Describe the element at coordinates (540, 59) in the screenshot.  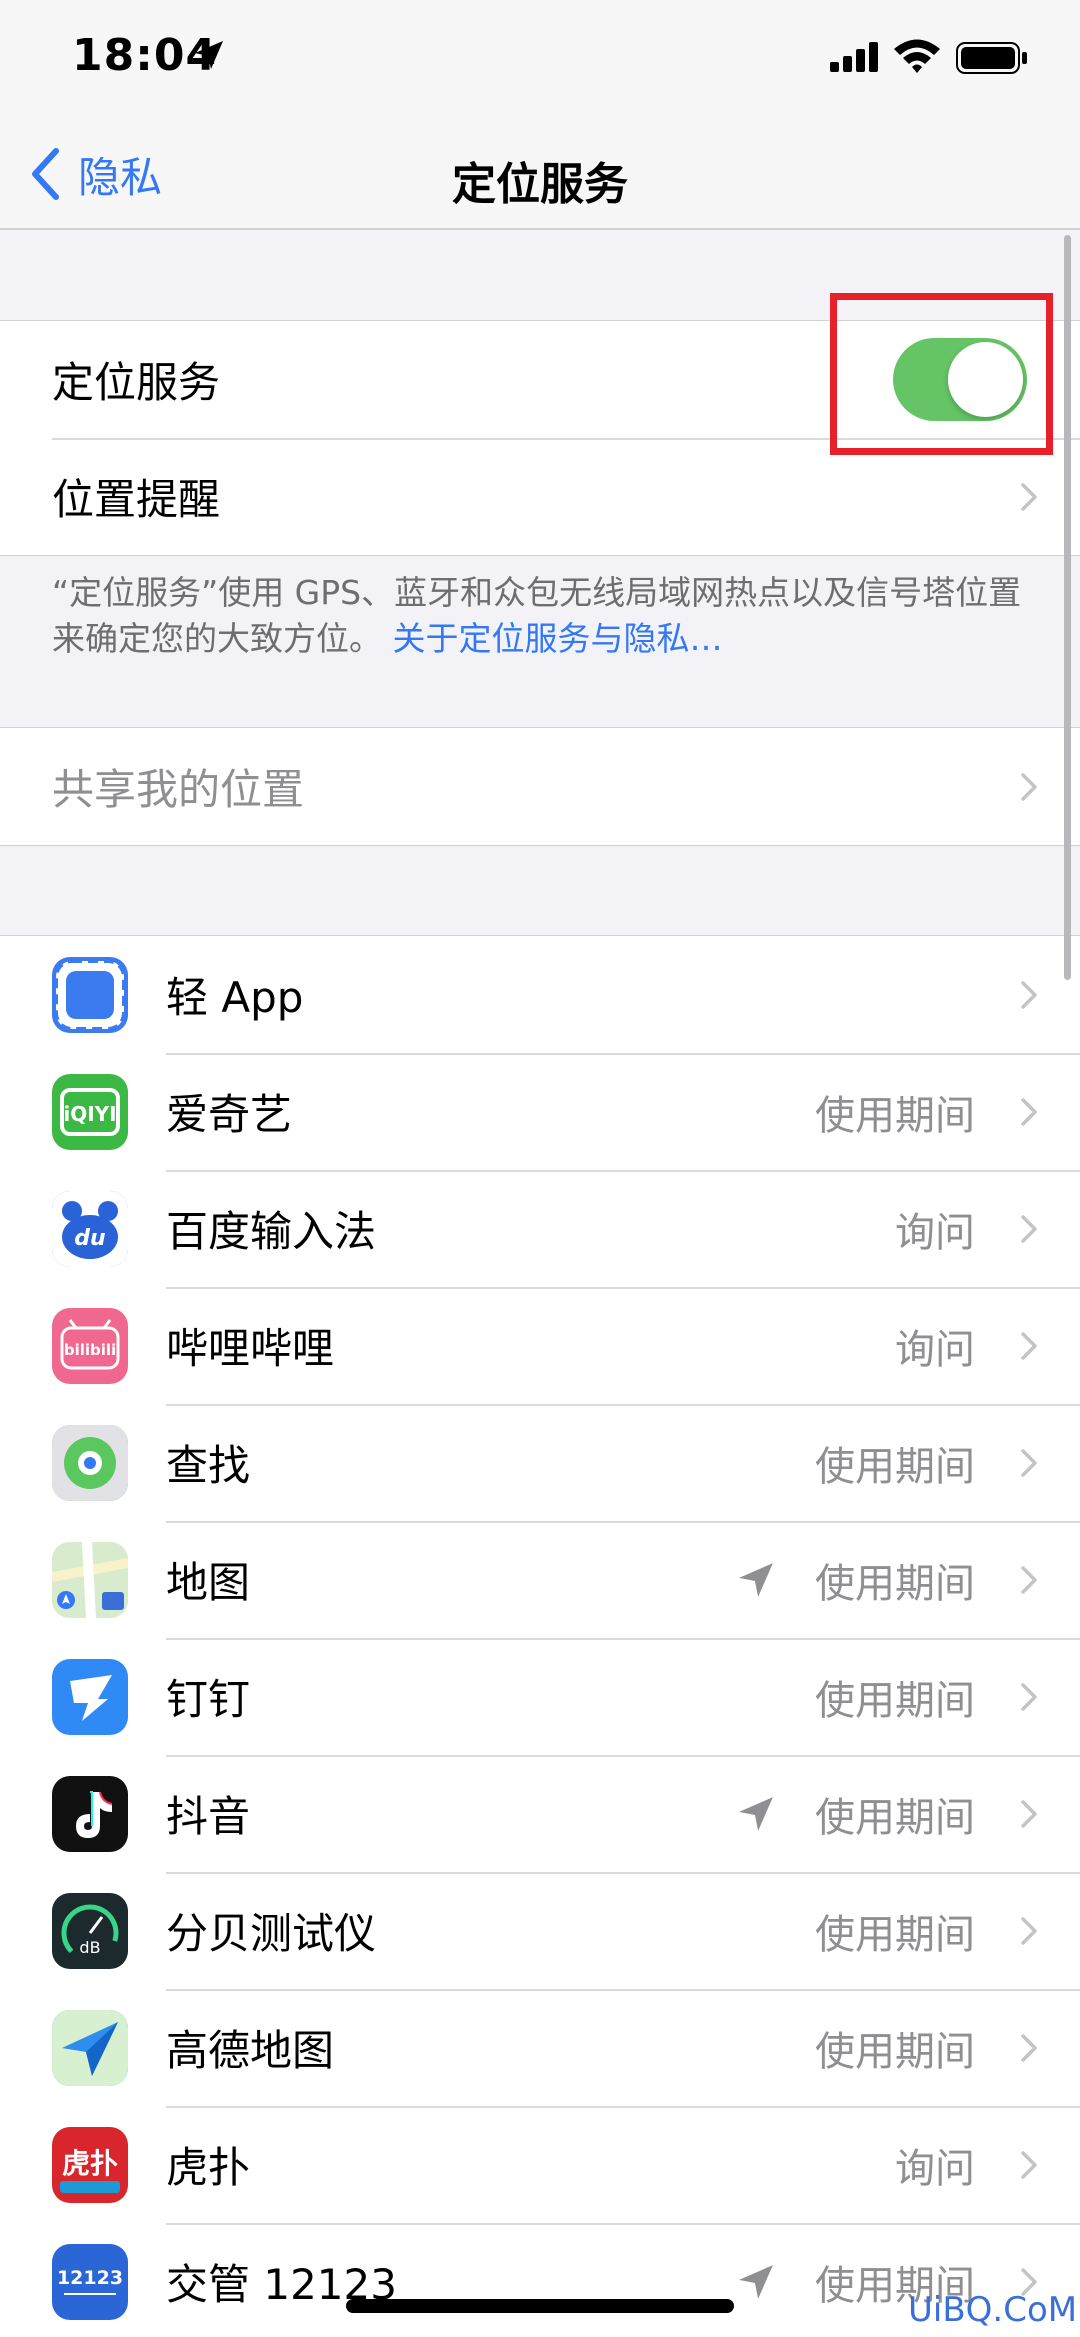
I see `status-bar: 18:04` at that location.